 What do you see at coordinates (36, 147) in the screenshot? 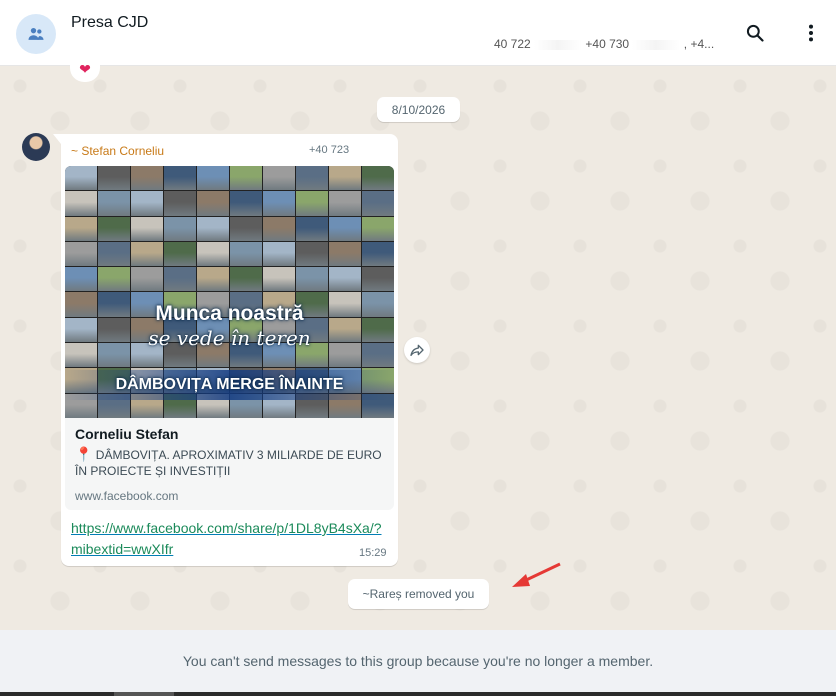
I see `sender-avatar` at bounding box center [36, 147].